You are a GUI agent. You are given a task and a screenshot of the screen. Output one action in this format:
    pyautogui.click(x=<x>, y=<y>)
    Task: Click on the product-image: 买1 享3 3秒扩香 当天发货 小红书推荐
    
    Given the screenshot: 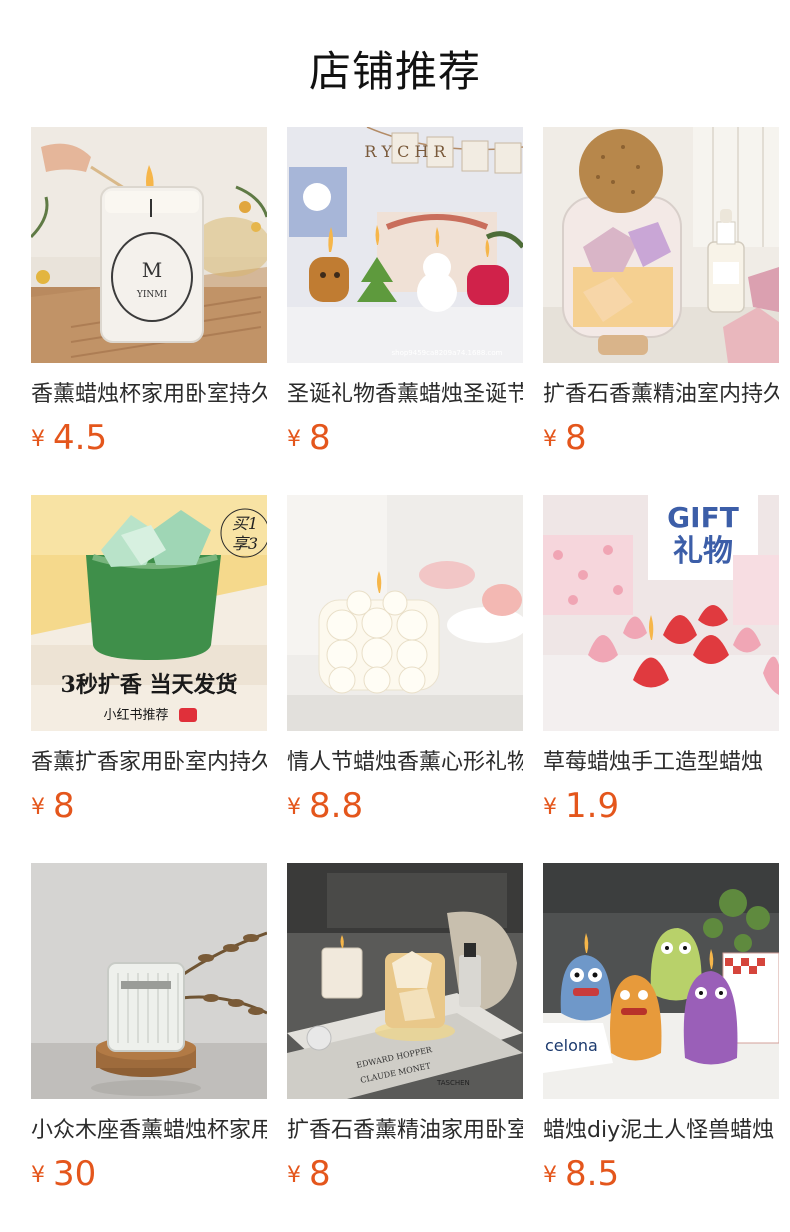 What is the action you would take?
    pyautogui.click(x=149, y=613)
    